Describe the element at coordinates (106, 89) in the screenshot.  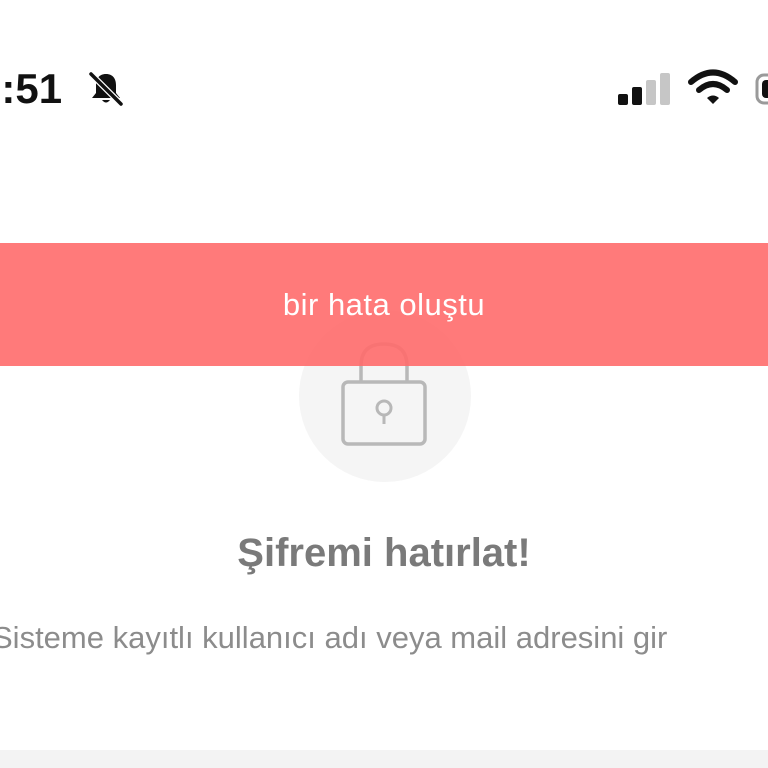
I see `bell-slash-icon` at that location.